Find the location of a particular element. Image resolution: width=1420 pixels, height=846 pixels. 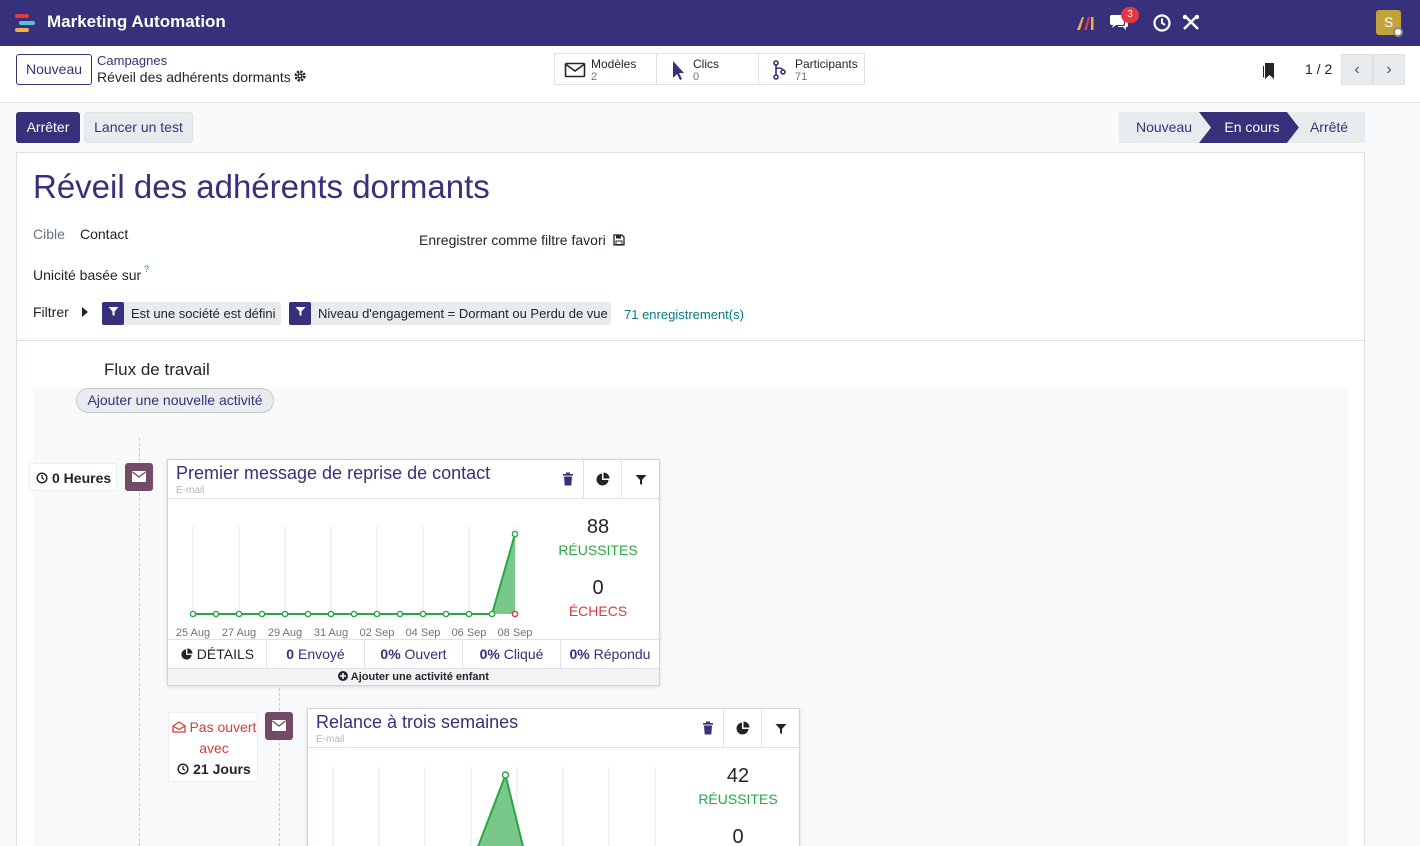

pager-next-button: › is located at coordinates (1389, 69).